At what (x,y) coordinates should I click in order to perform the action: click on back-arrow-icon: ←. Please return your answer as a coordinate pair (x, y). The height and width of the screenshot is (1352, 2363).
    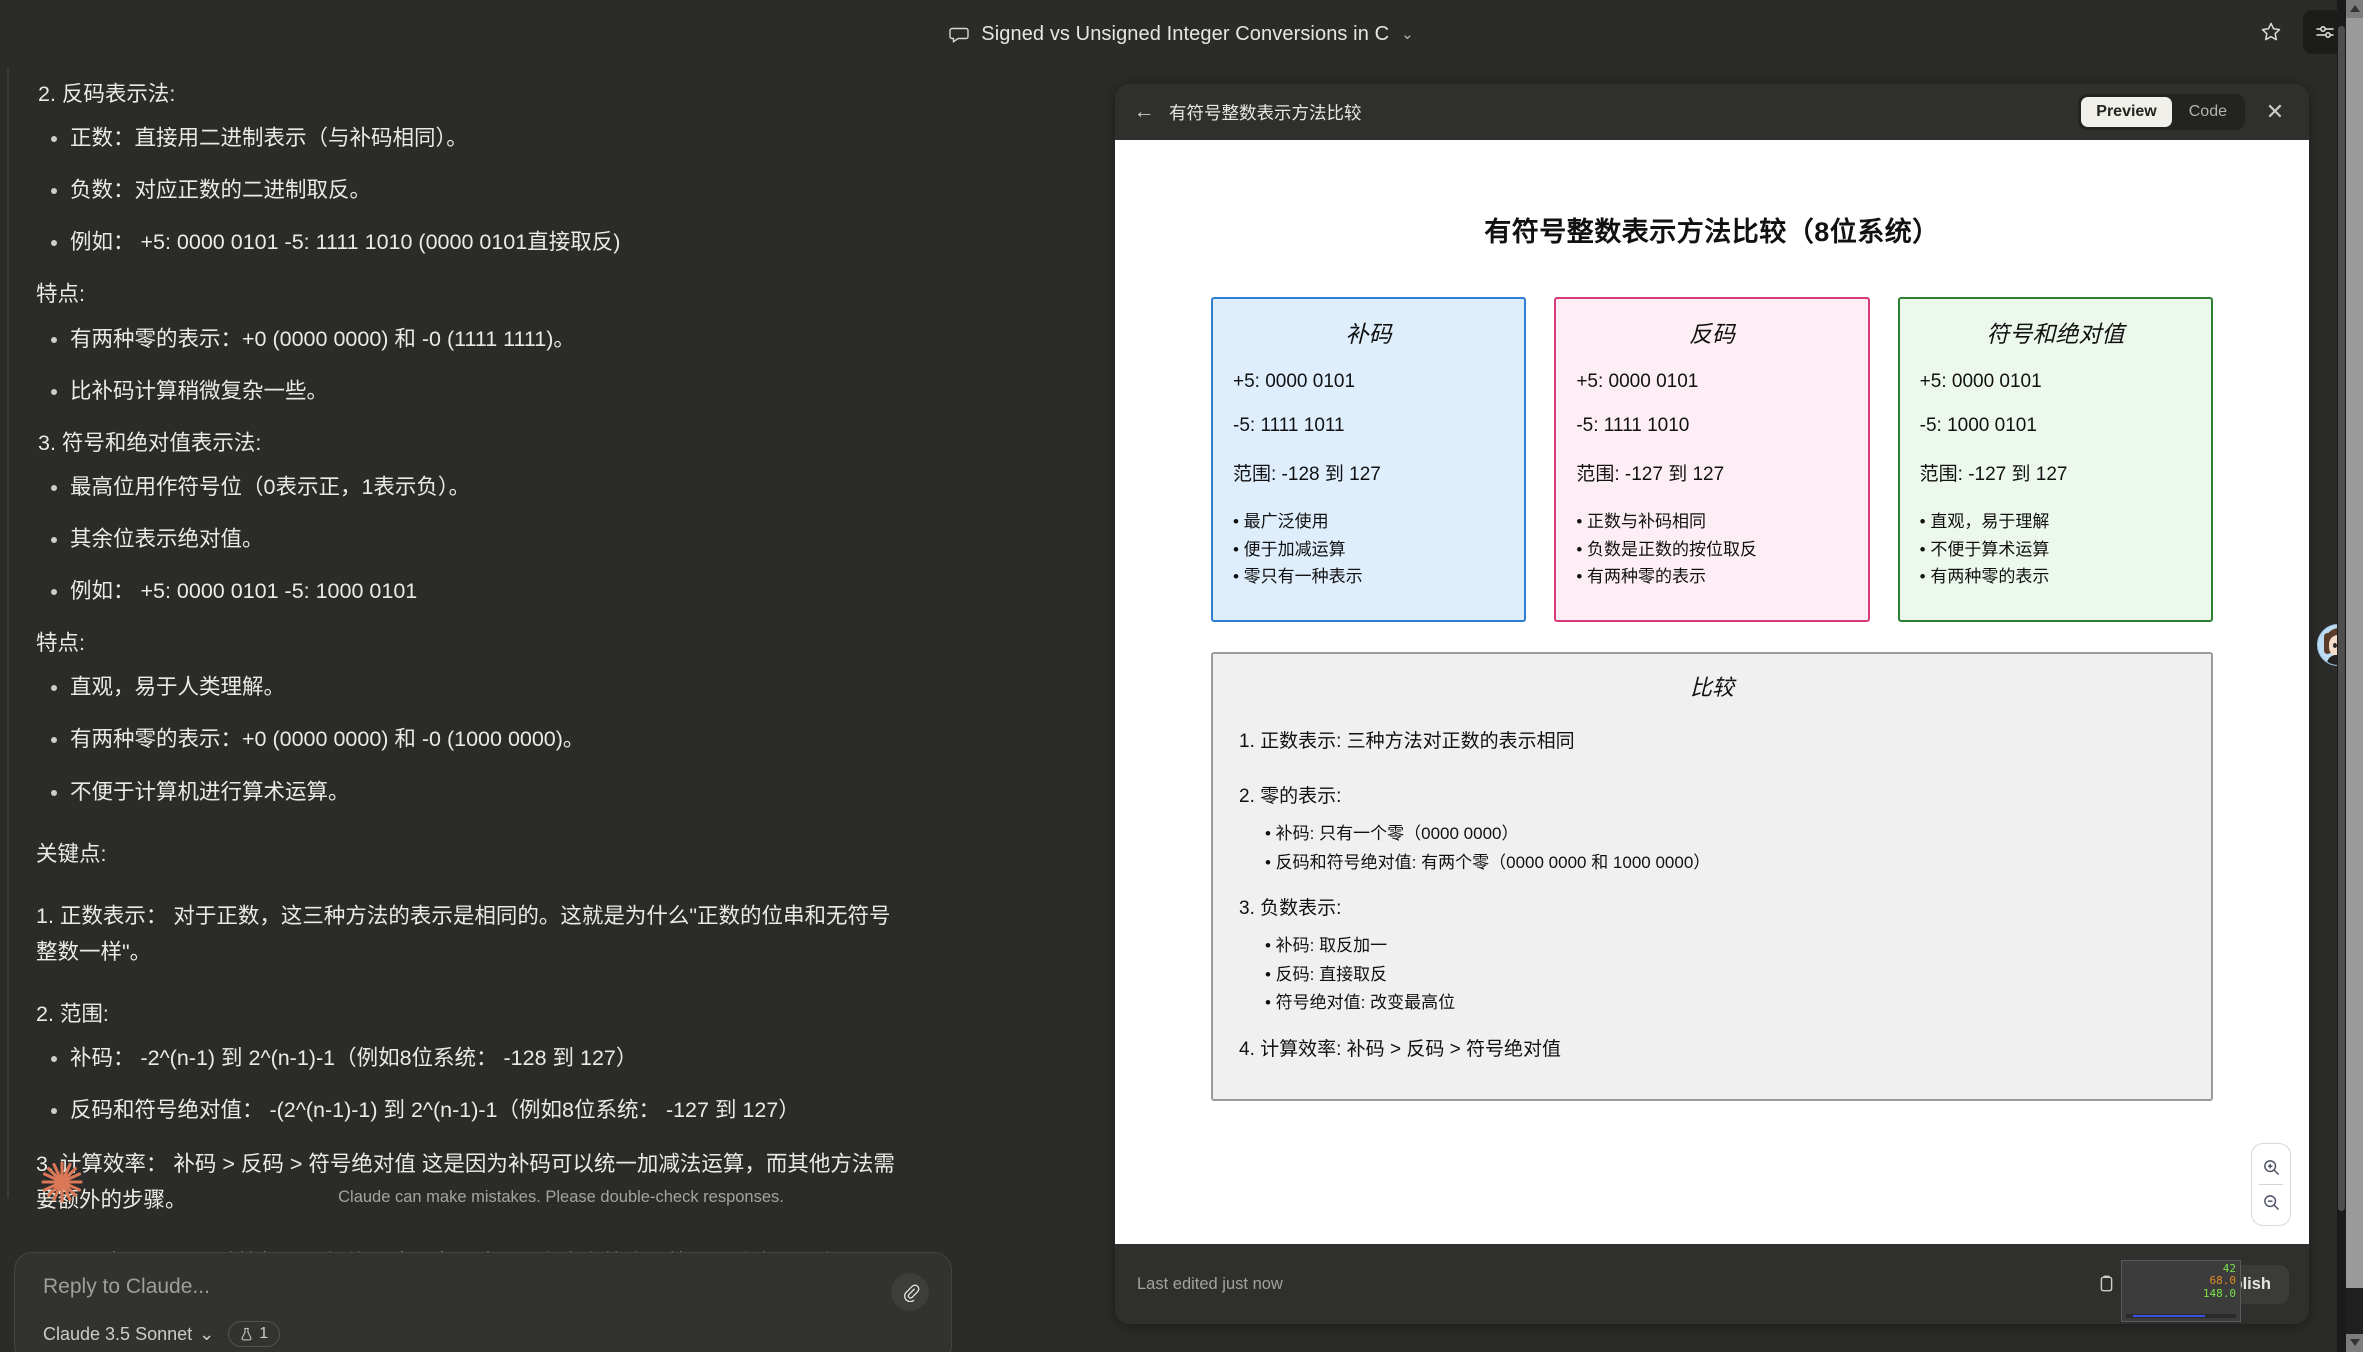
    Looking at the image, I should click on (1144, 112).